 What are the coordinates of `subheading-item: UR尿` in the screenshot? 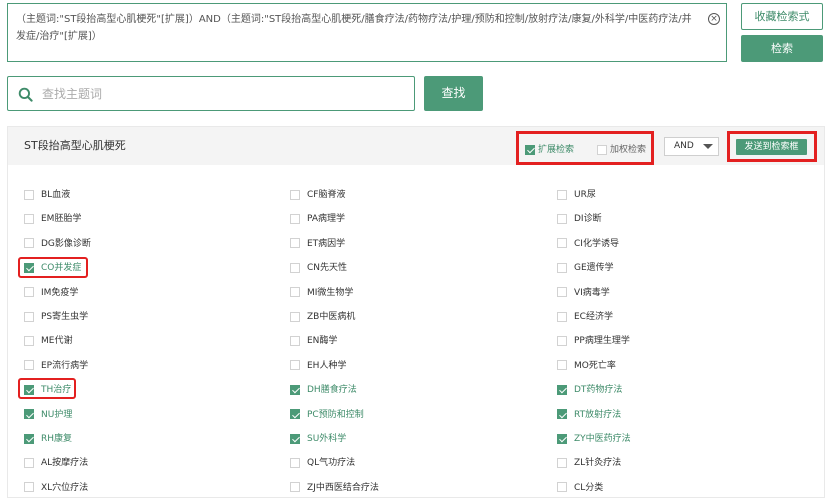 It's located at (576, 195).